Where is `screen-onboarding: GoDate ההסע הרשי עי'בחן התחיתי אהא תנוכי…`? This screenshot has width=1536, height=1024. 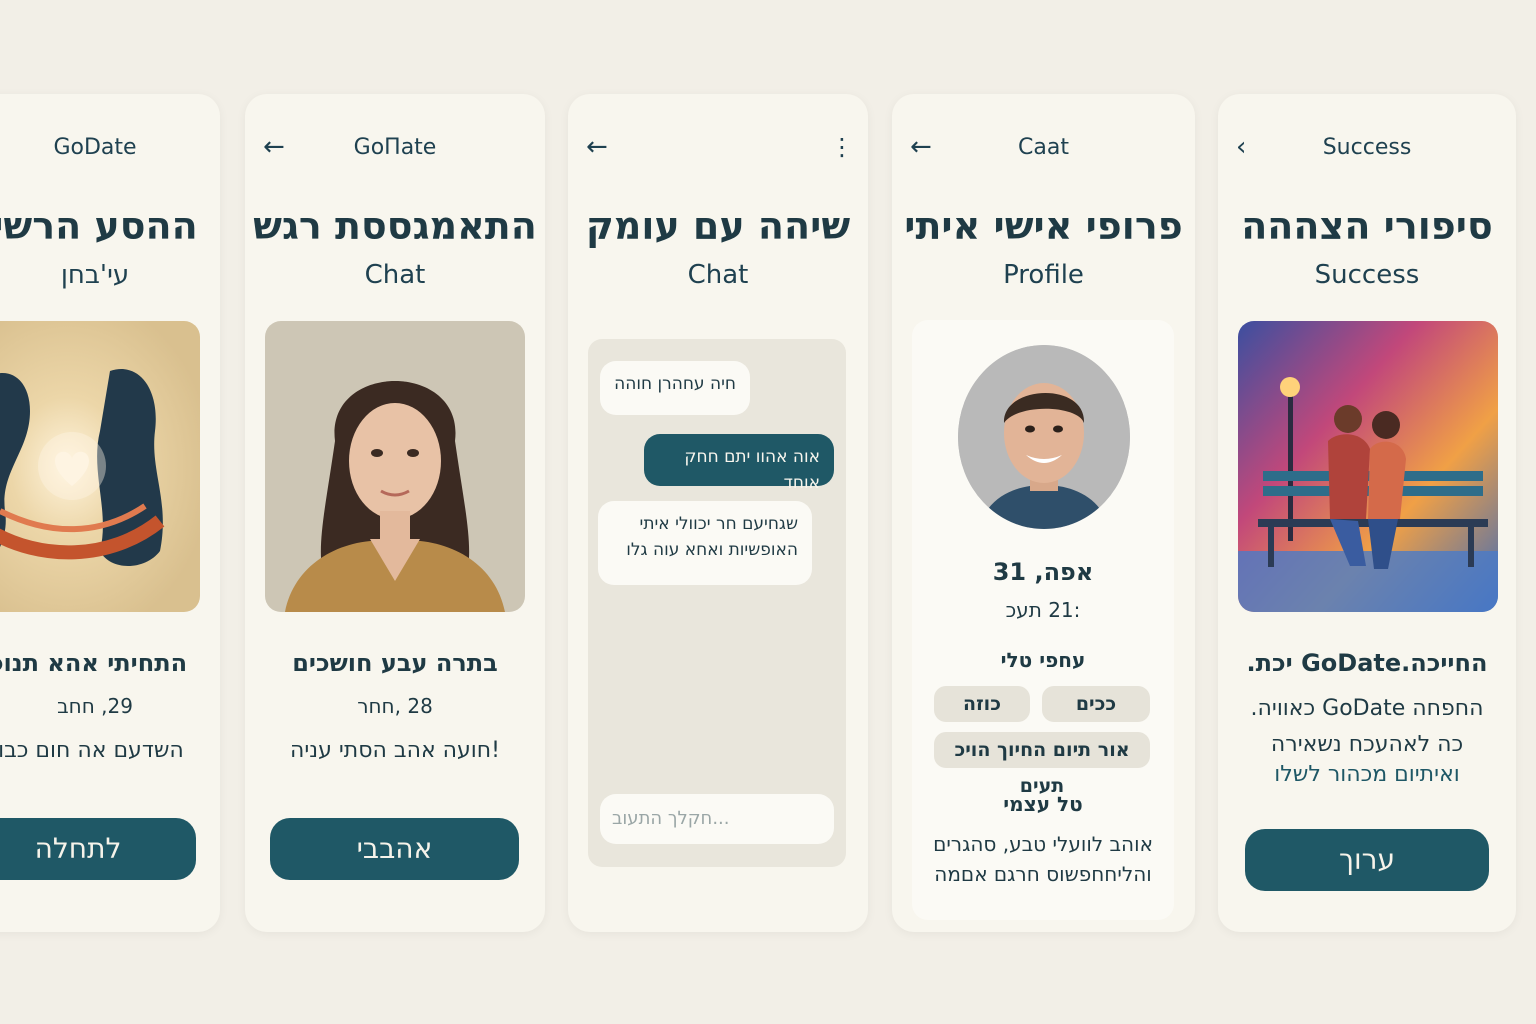 screen-onboarding: GoDate ההסע הרשי עי'בחן התחיתי אהא תנוכי… is located at coordinates (110, 513).